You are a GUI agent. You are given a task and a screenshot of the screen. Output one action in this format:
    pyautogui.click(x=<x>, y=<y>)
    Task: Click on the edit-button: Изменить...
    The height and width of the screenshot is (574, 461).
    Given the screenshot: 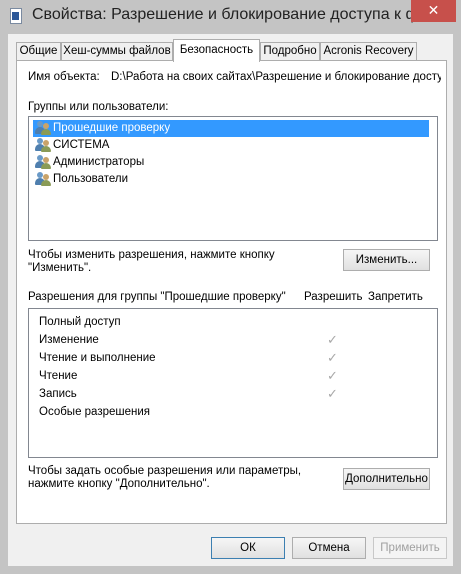 What is the action you would take?
    pyautogui.click(x=386, y=260)
    